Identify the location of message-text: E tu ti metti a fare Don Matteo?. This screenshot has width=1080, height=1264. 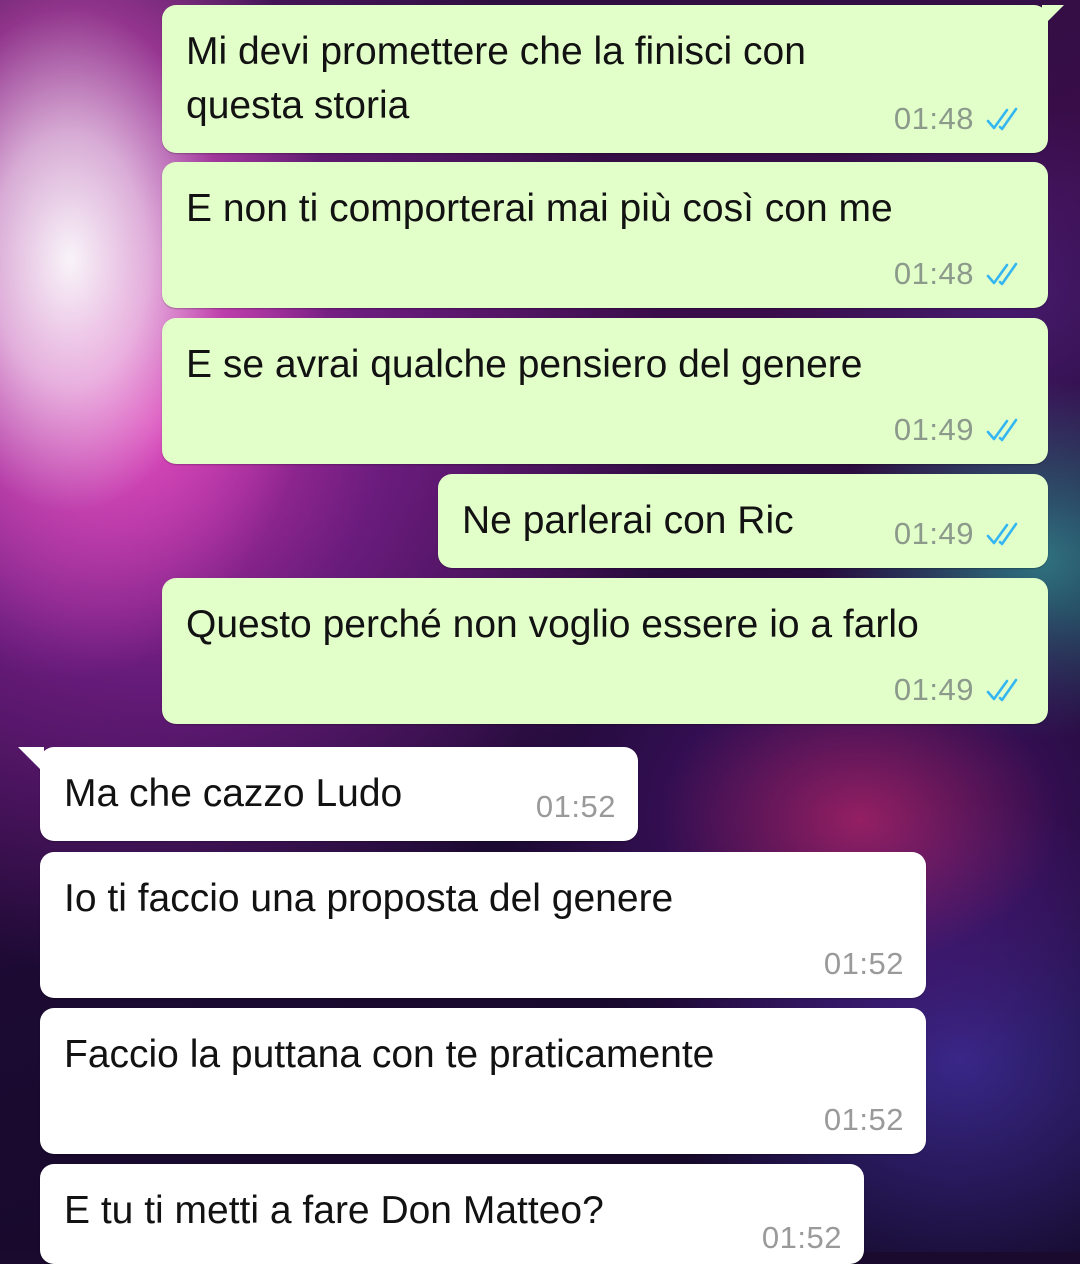
(334, 1210).